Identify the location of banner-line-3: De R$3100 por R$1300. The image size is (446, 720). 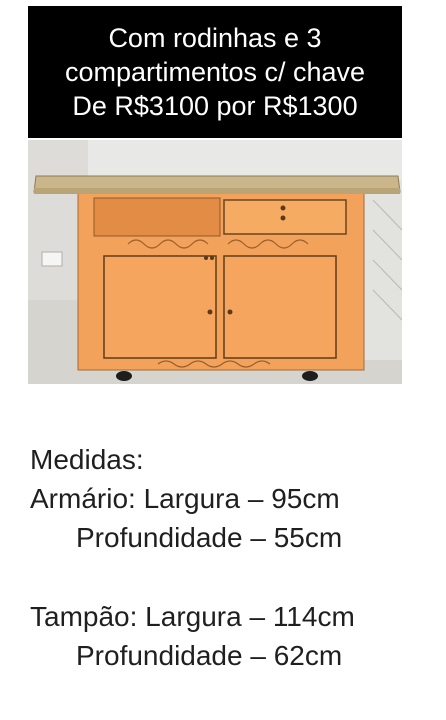
(215, 106).